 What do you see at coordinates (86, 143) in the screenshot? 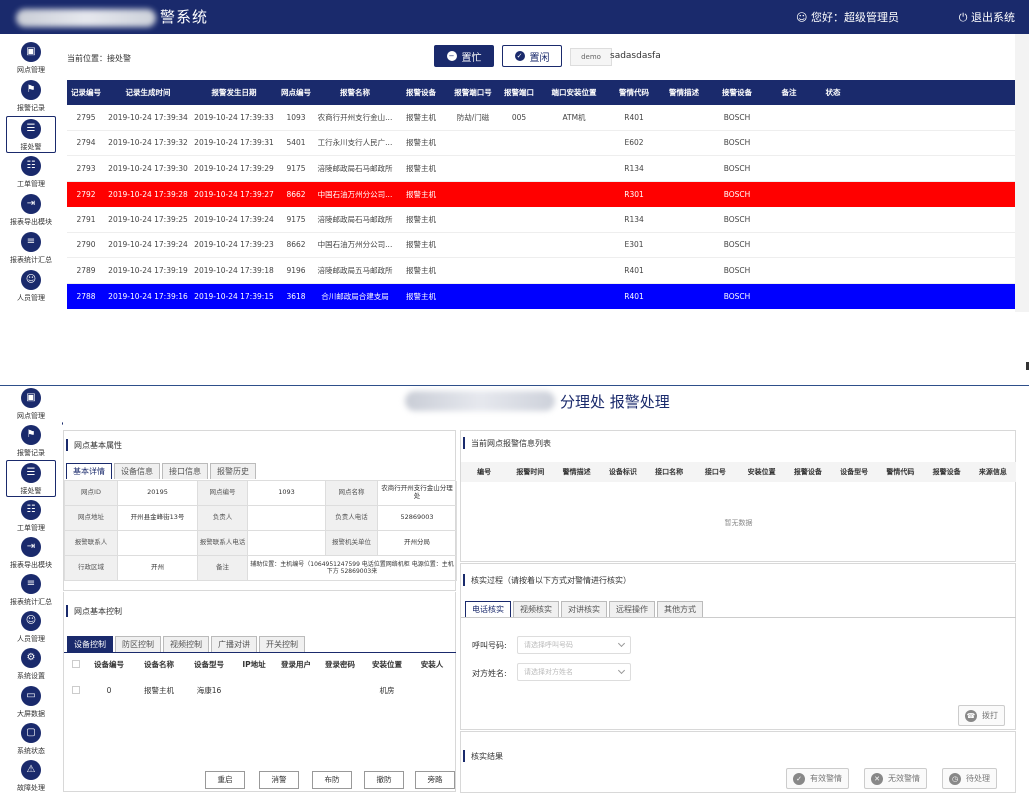
I see `cell: 2794` at bounding box center [86, 143].